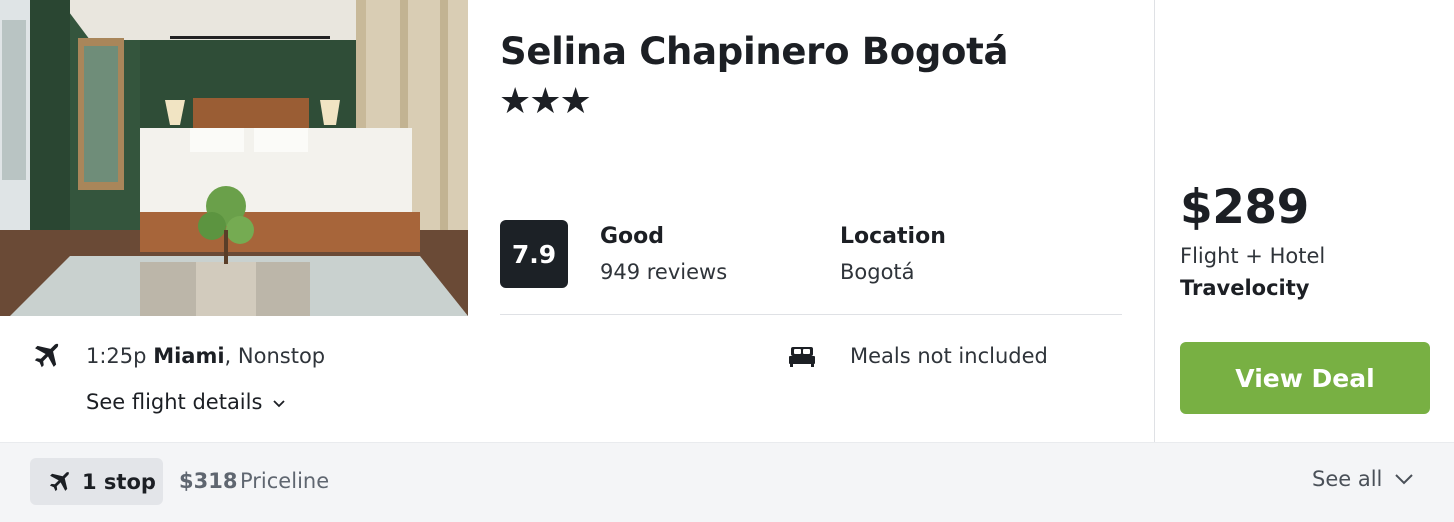  What do you see at coordinates (1154, 221) in the screenshot?
I see `price-panel-separator` at bounding box center [1154, 221].